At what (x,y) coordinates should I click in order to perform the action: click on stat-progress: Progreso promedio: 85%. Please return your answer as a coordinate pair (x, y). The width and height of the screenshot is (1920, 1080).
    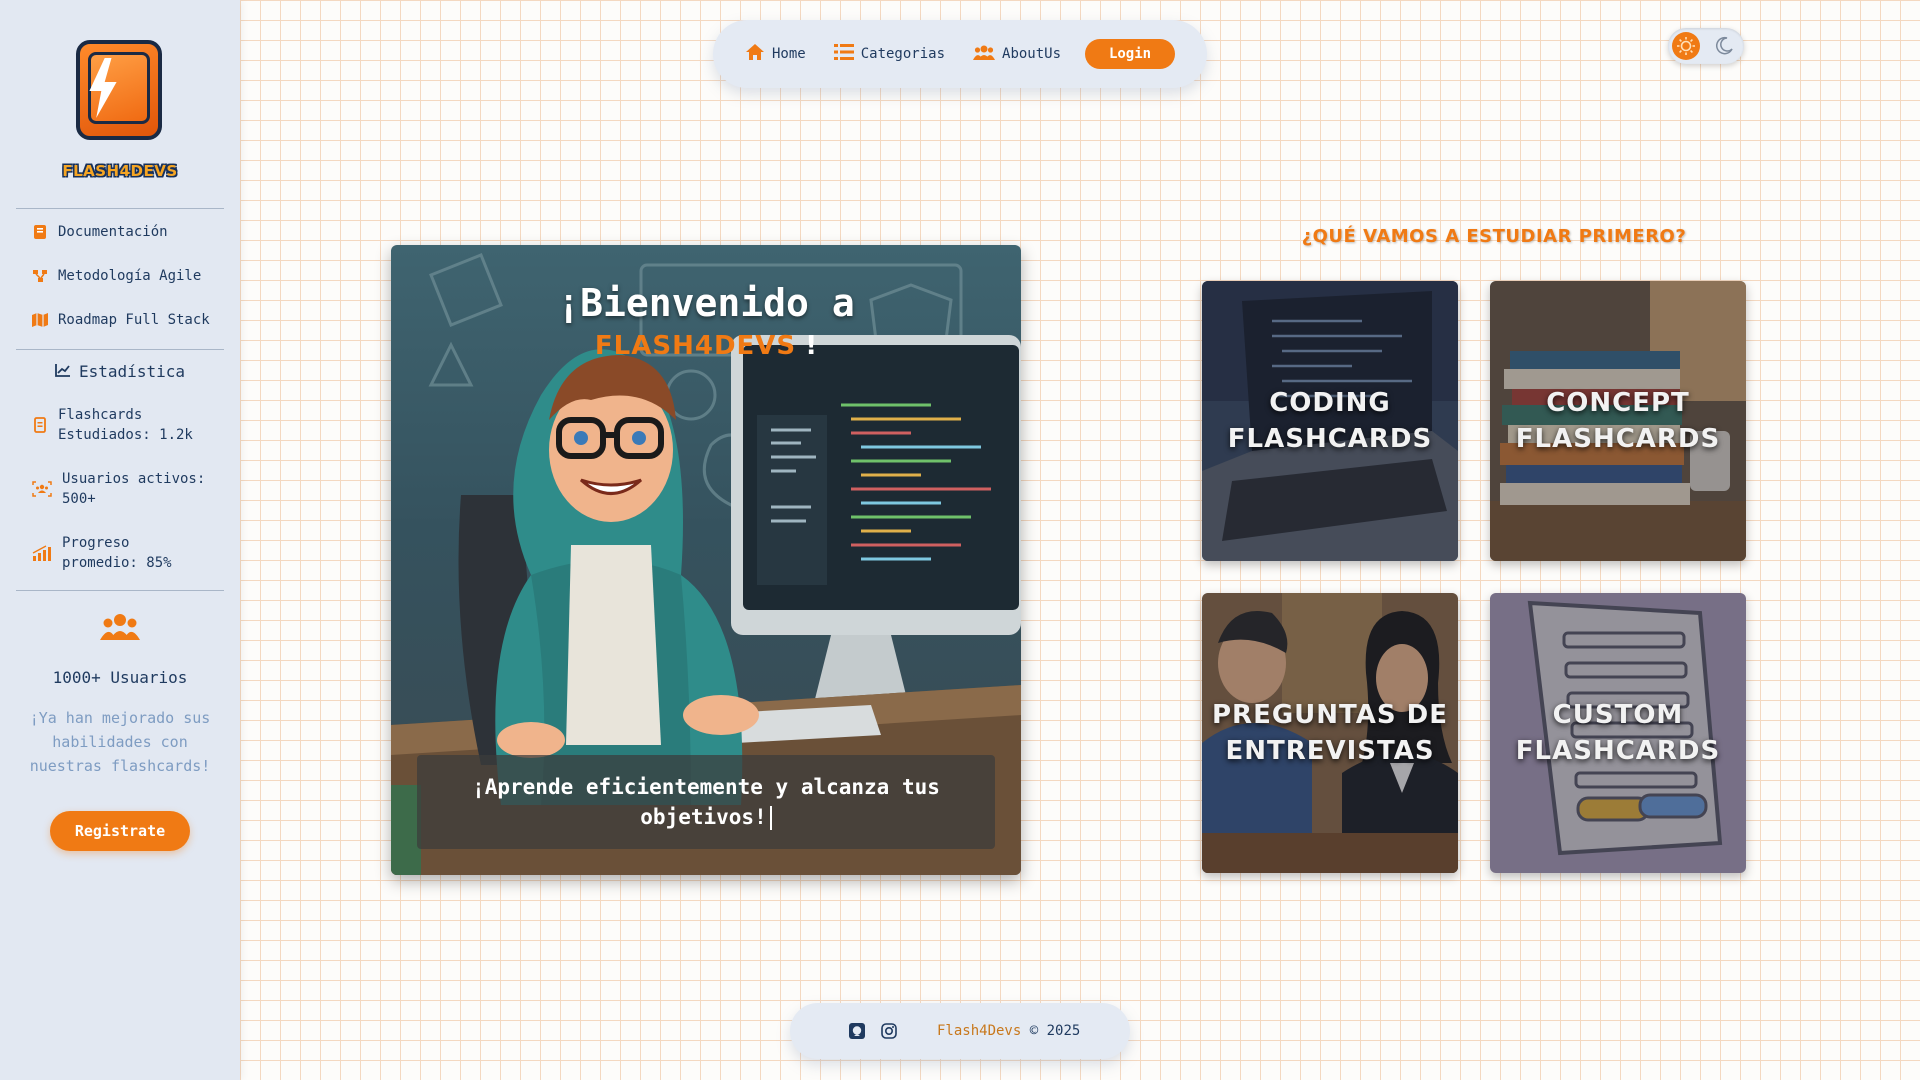
    Looking at the image, I should click on (127, 553).